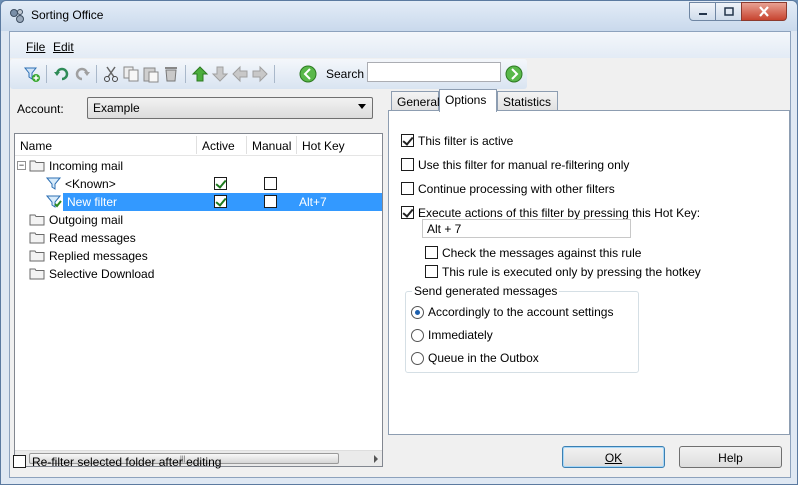 This screenshot has width=798, height=485. I want to click on delete-button, so click(171, 74).